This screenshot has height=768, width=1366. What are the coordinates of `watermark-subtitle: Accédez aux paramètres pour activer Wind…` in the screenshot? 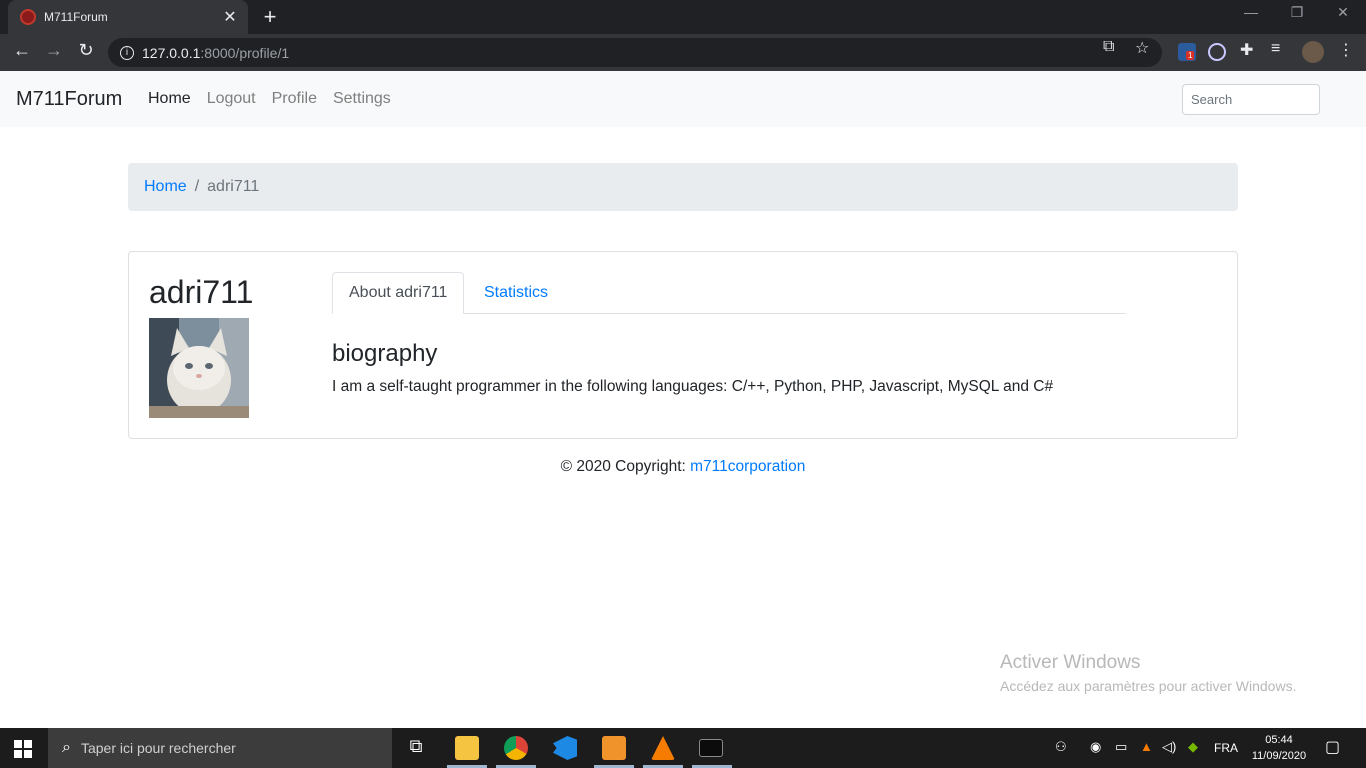 It's located at (1148, 686).